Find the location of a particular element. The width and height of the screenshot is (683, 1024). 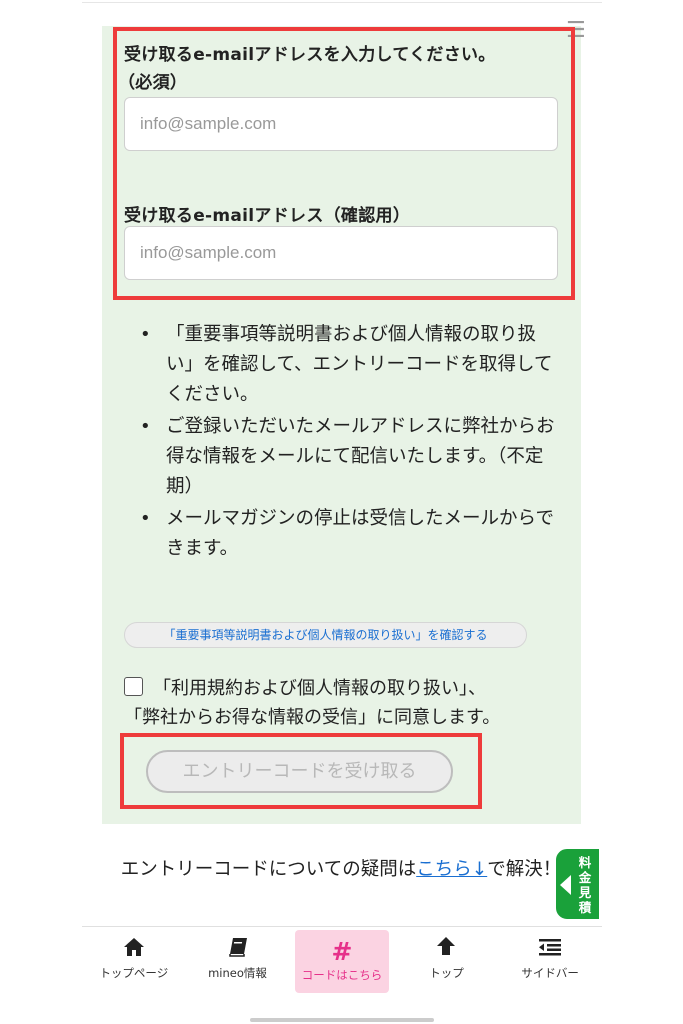

bottom-nav-divider is located at coordinates (342, 926).